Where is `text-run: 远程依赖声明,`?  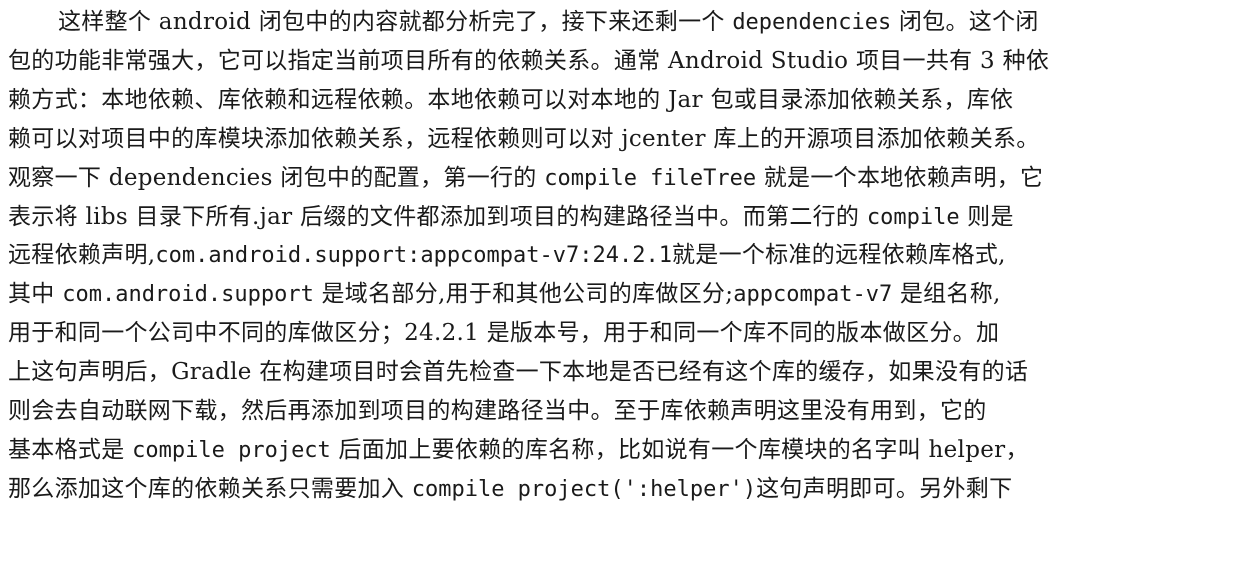 text-run: 远程依赖声明, is located at coordinates (82, 255).